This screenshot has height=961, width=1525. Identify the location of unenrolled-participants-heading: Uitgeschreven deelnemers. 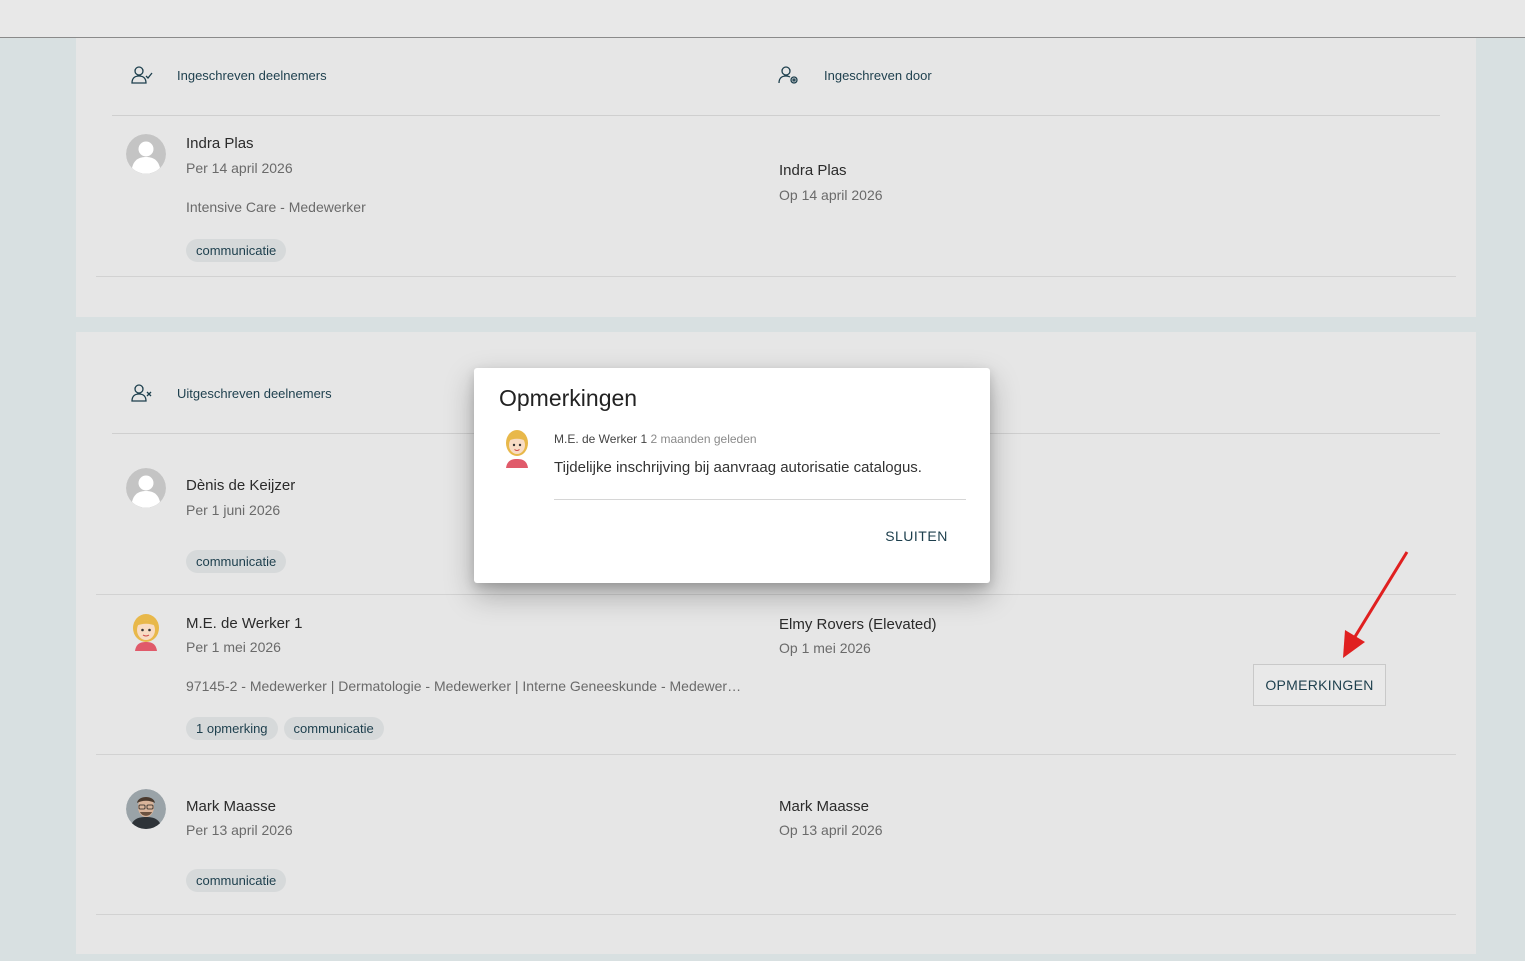
(231, 393).